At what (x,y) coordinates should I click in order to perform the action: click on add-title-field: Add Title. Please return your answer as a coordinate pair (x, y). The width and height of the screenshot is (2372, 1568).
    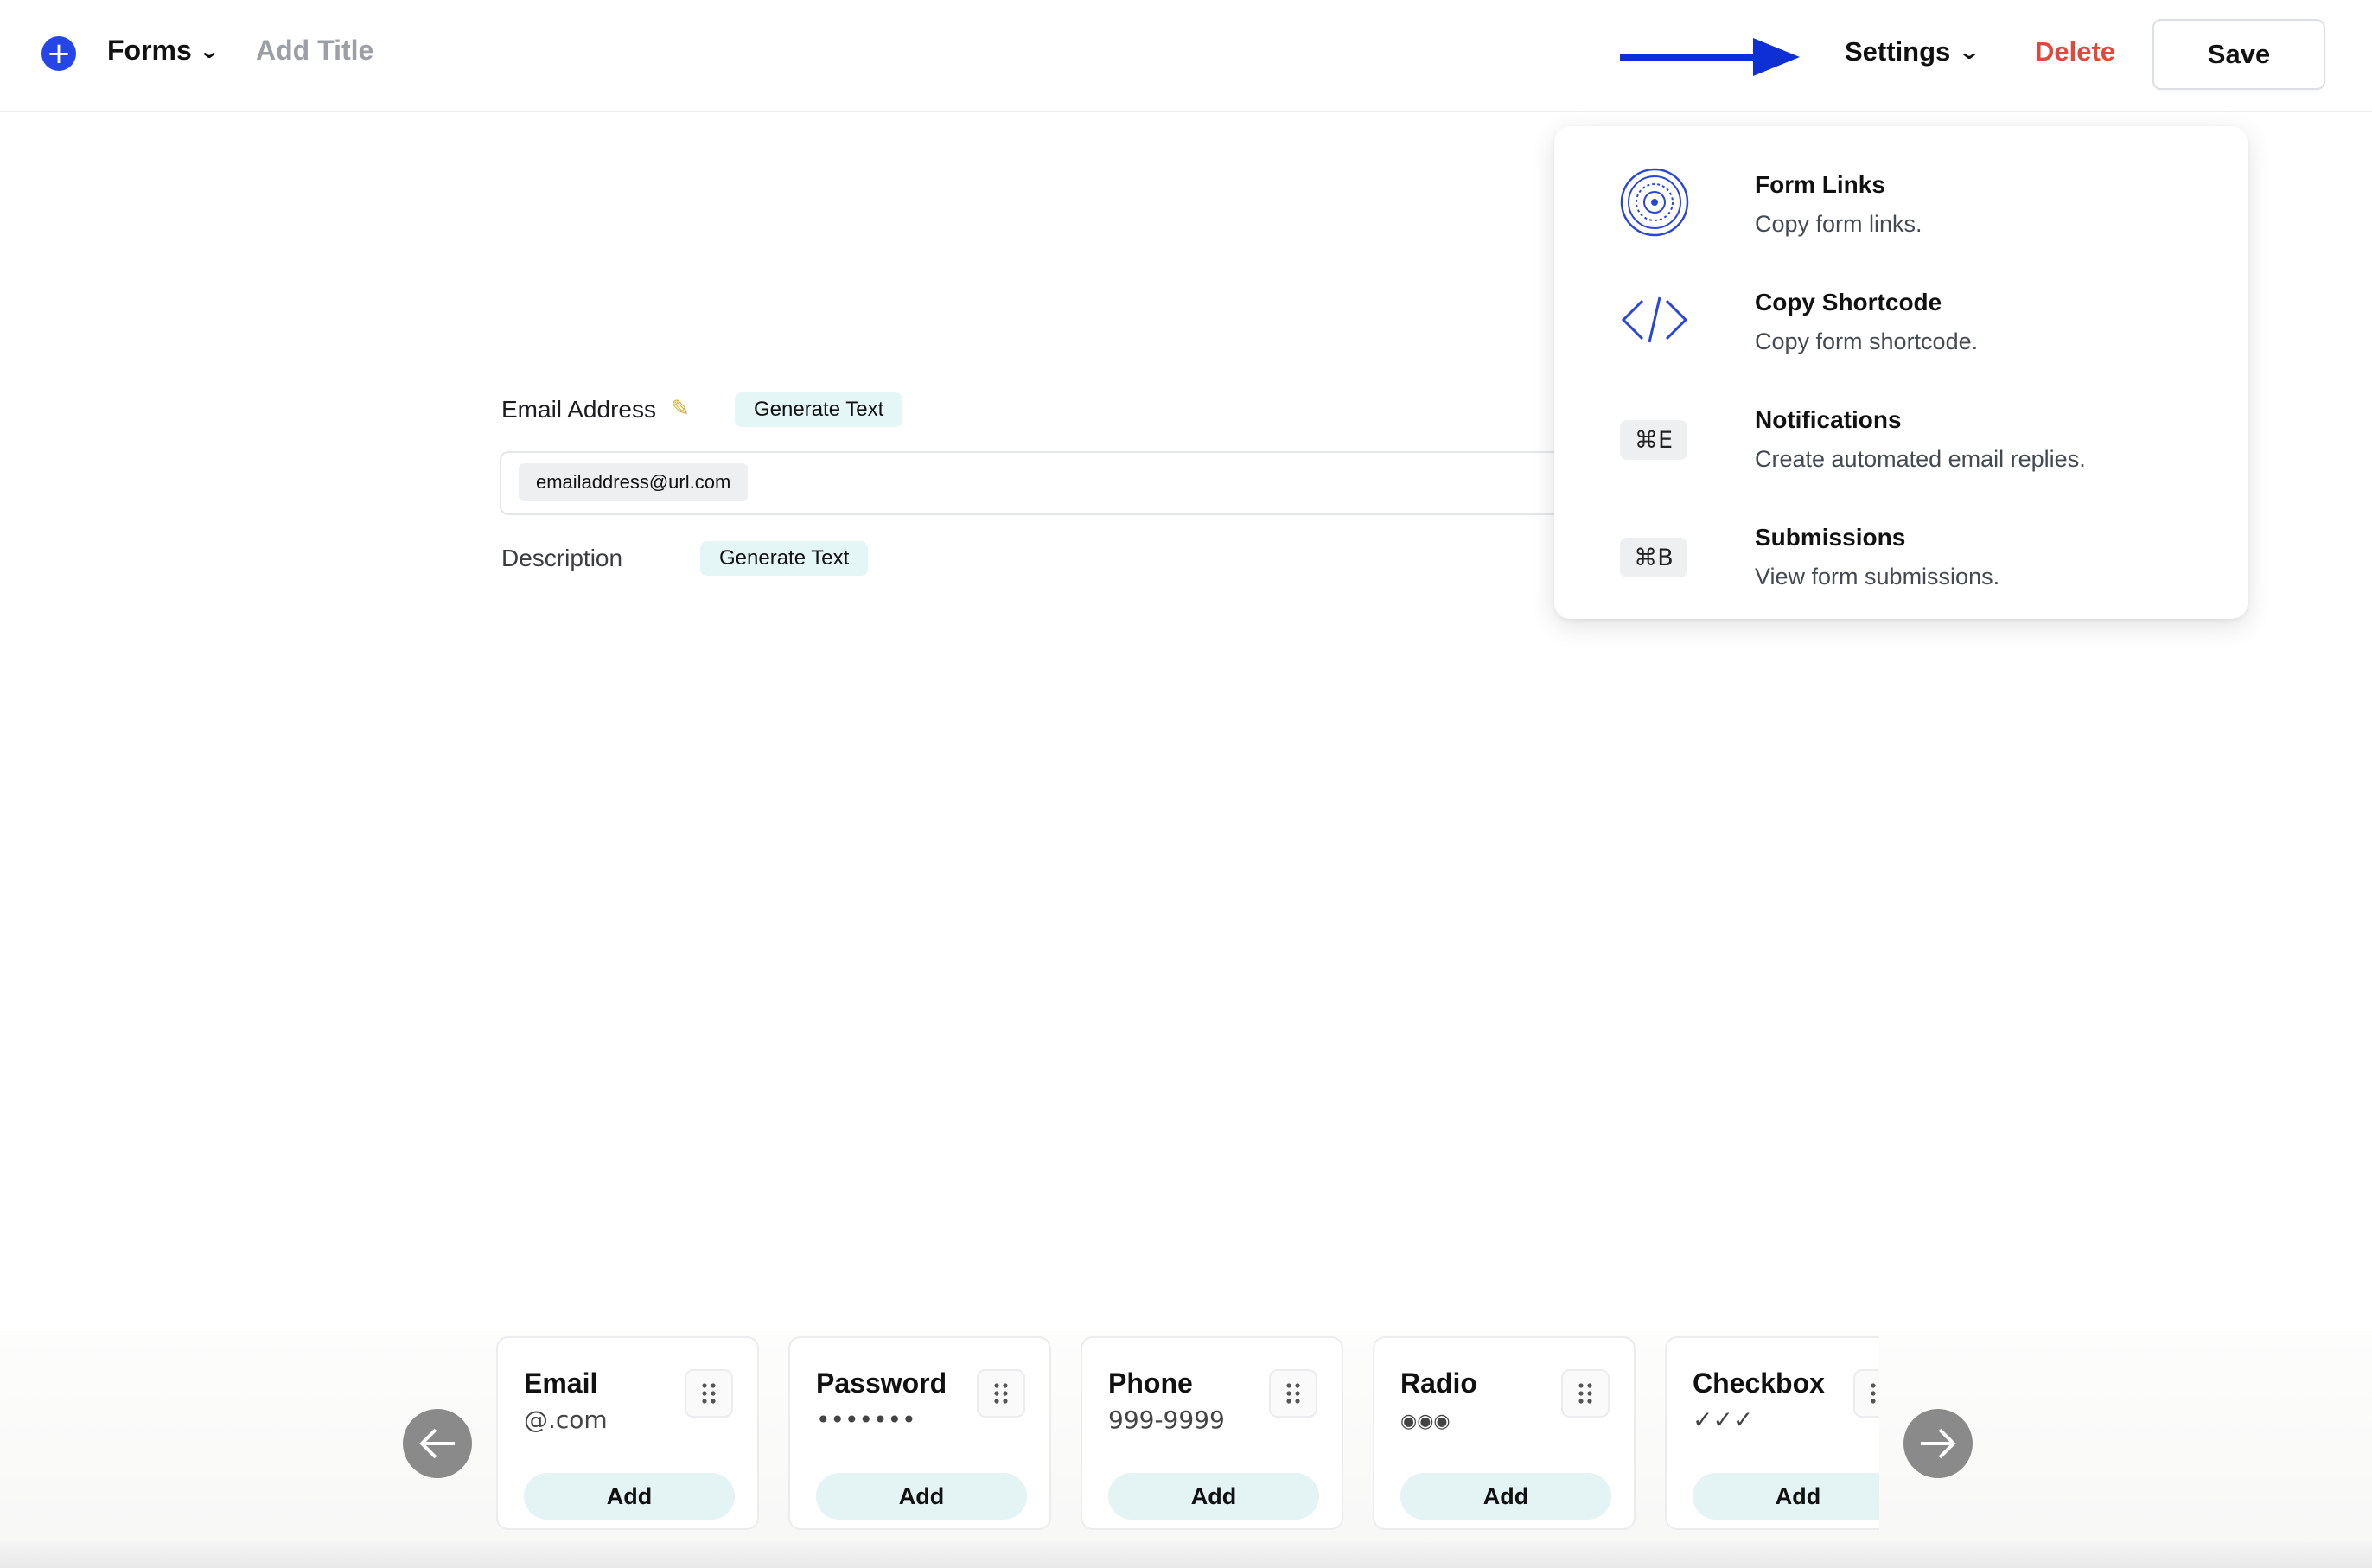
    Looking at the image, I should click on (314, 51).